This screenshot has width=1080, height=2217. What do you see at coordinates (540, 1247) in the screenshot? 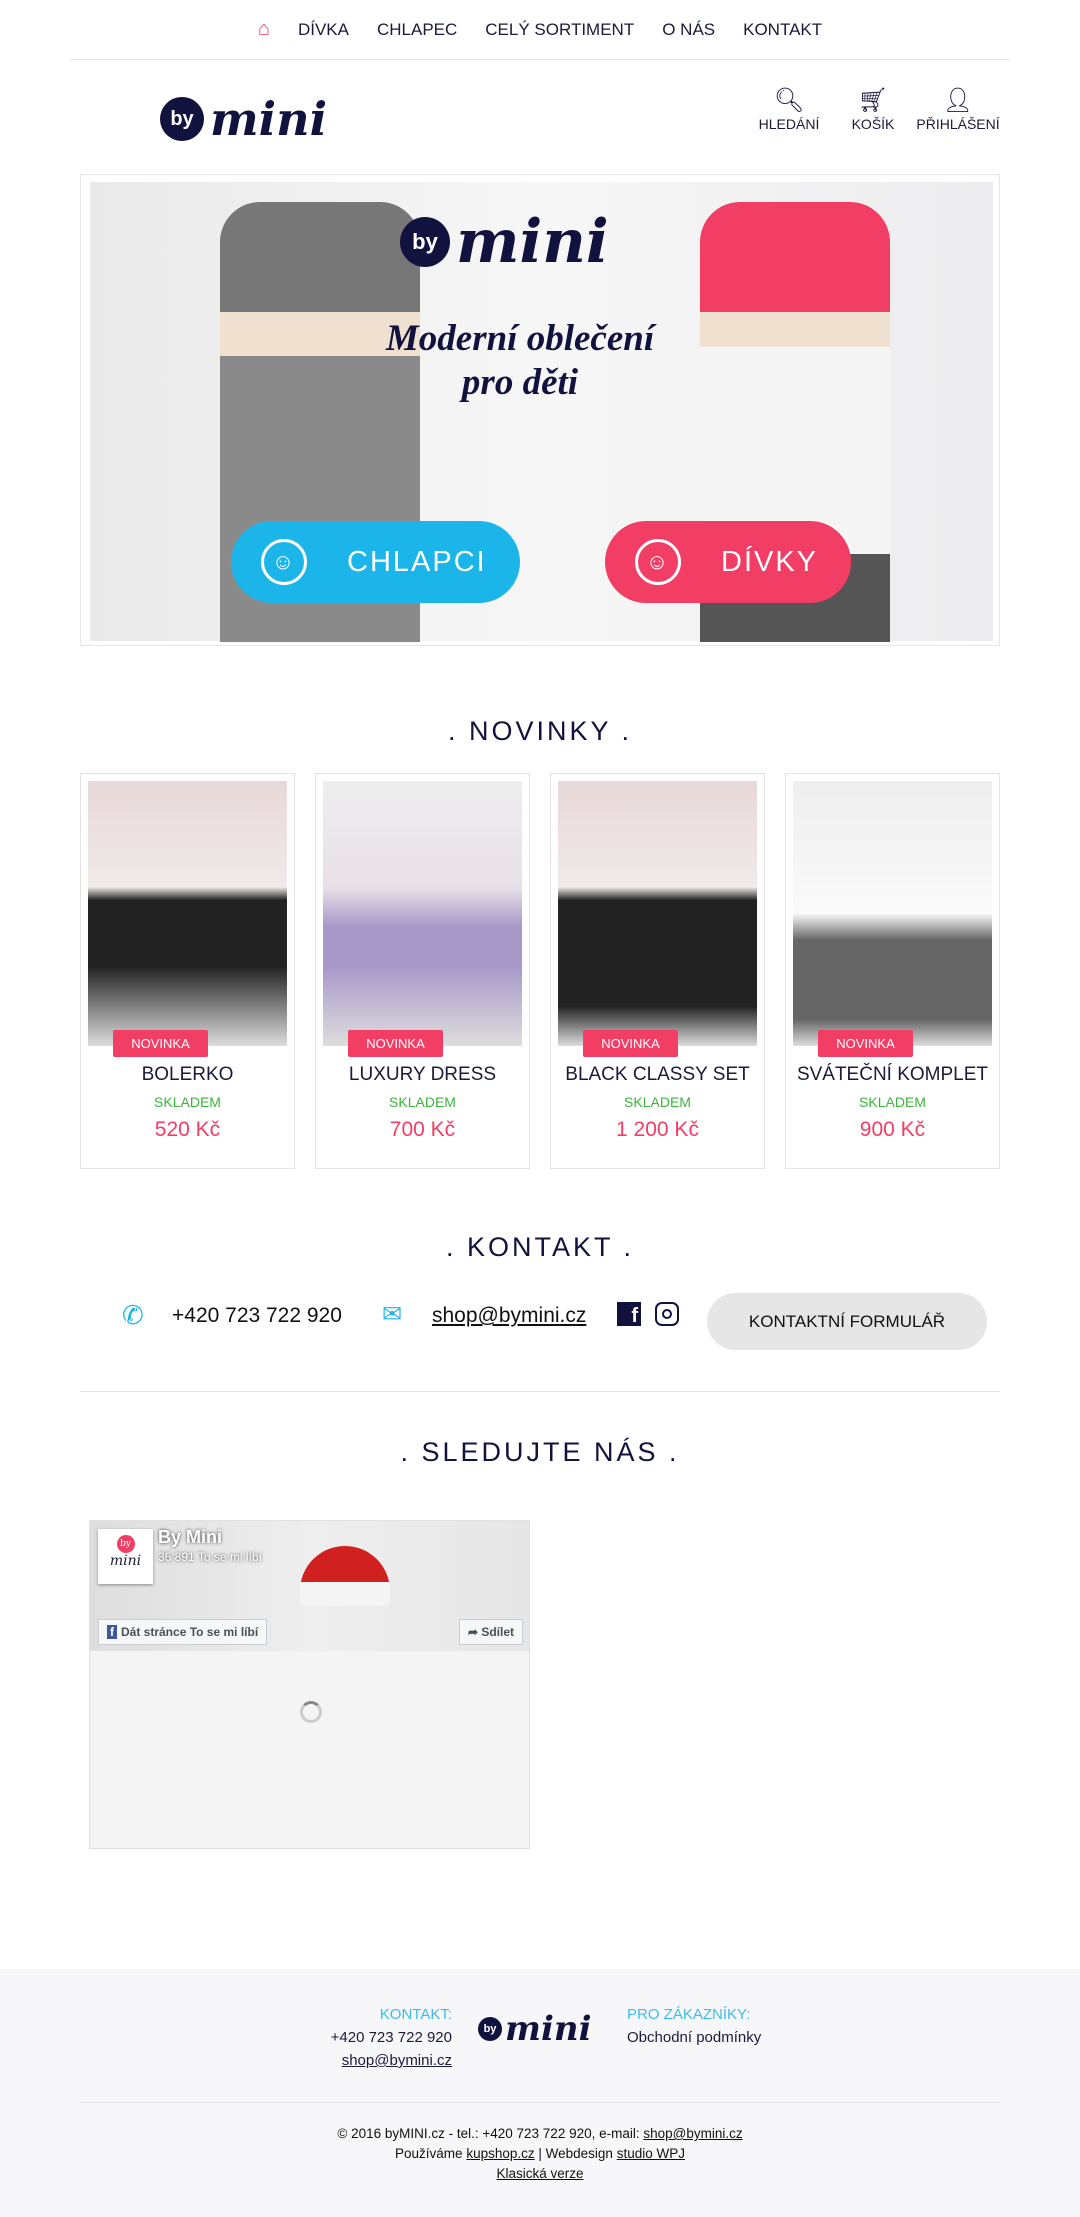
I see `kontakt-title: . KONTAKT .` at bounding box center [540, 1247].